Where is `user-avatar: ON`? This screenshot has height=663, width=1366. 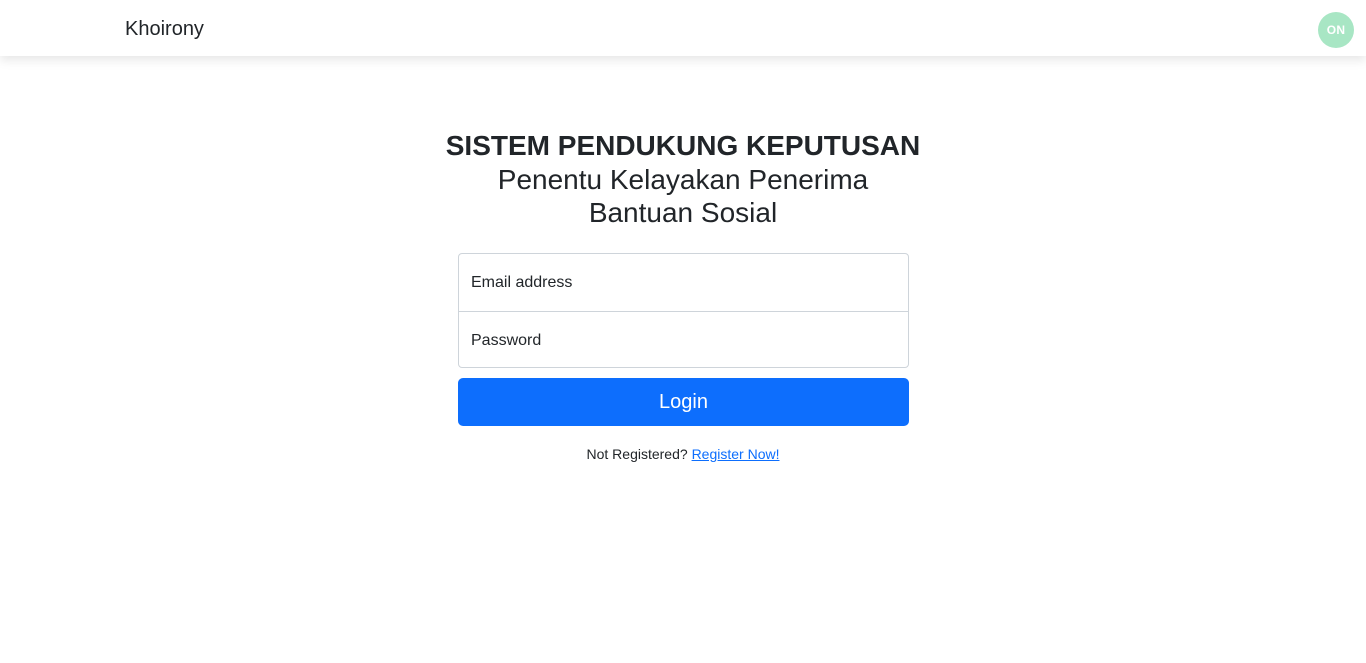 user-avatar: ON is located at coordinates (1336, 30).